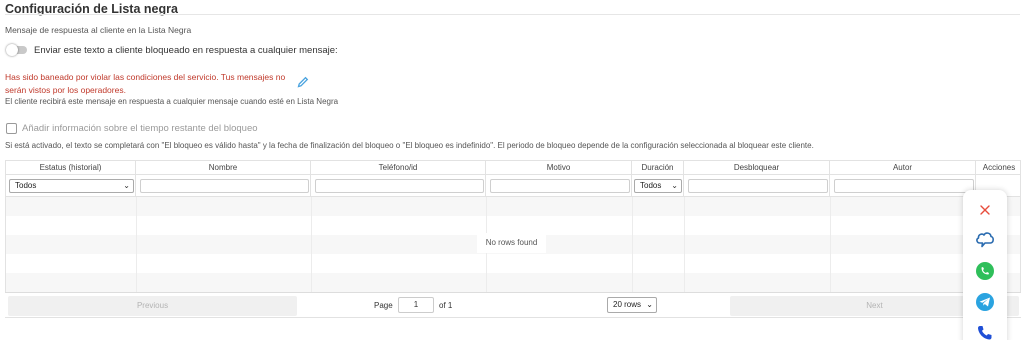 The image size is (1024, 340). What do you see at coordinates (559, 168) in the screenshot?
I see `column-header-reason: Motivo` at bounding box center [559, 168].